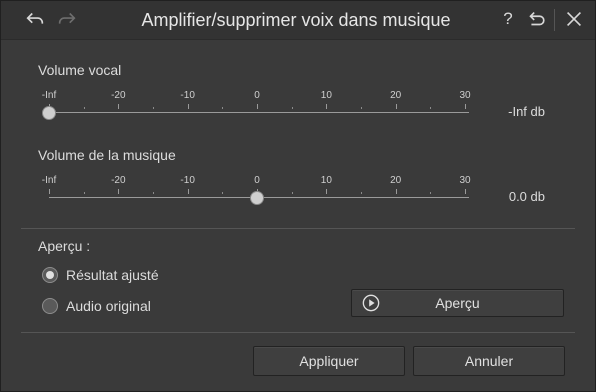  Describe the element at coordinates (107, 155) in the screenshot. I see `music-volume-label: Volume de la musique` at that location.